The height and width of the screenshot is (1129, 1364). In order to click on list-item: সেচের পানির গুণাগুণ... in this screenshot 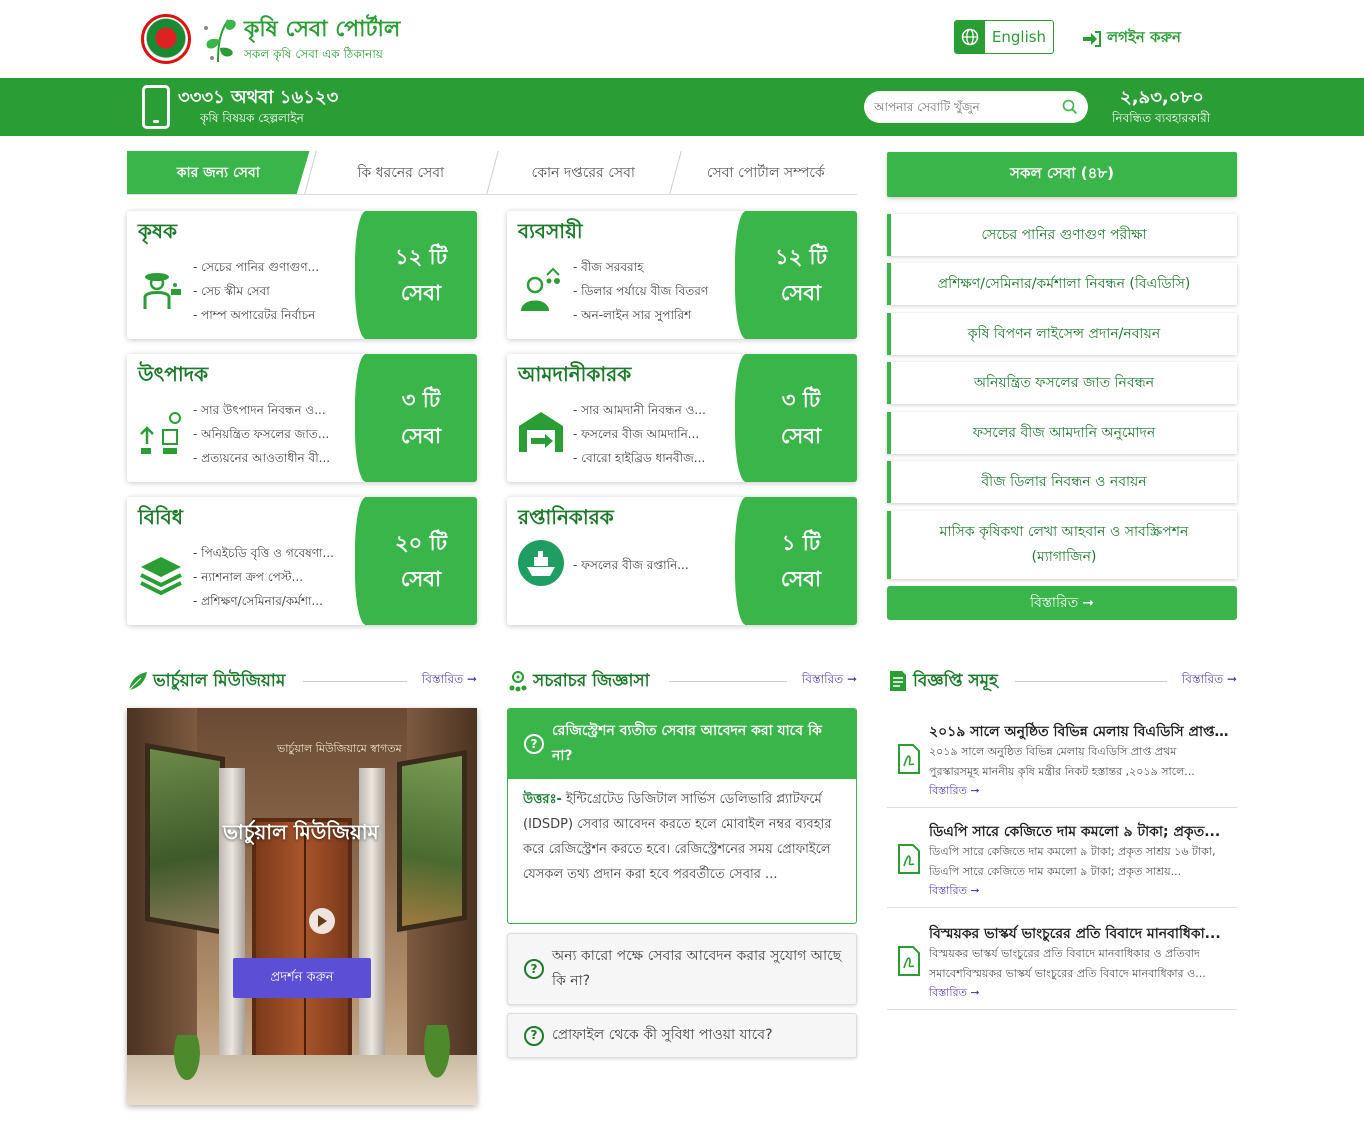, I will do `click(278, 267)`.